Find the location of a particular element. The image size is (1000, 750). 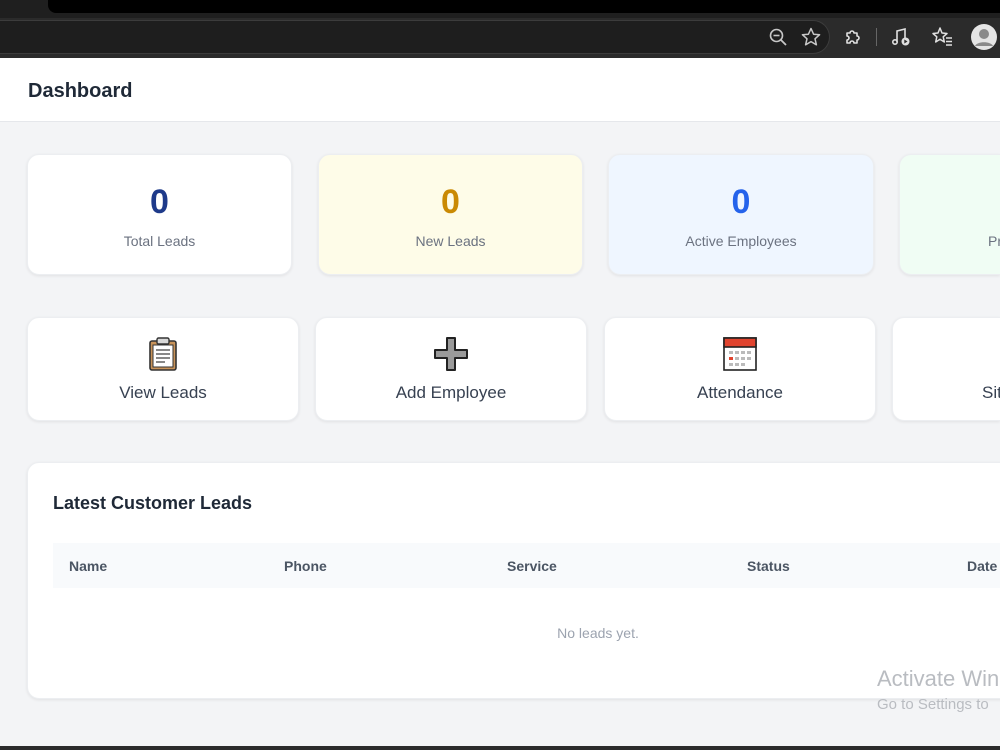

action-label: Sit is located at coordinates (991, 392).